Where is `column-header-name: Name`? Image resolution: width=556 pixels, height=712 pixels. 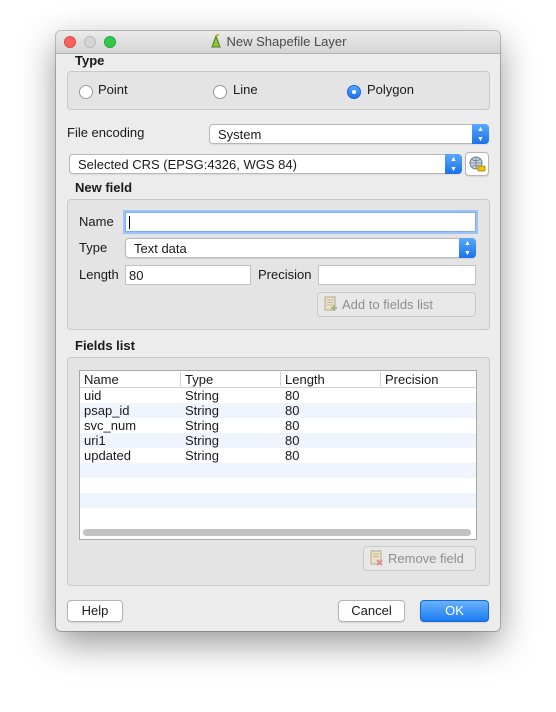 column-header-name: Name is located at coordinates (101, 379).